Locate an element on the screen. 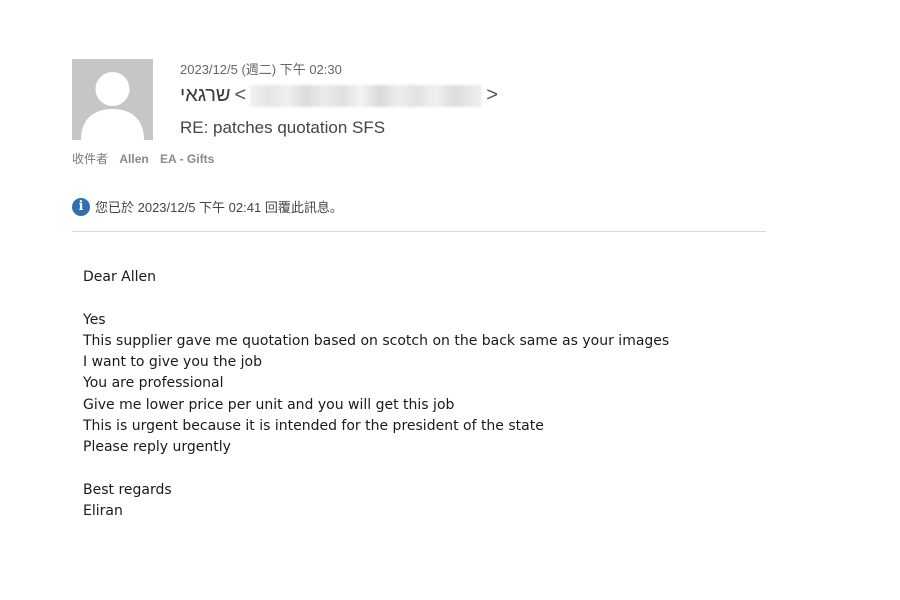 The height and width of the screenshot is (600, 900). recipient-ea-gifts: EA - Gifts is located at coordinates (187, 159).